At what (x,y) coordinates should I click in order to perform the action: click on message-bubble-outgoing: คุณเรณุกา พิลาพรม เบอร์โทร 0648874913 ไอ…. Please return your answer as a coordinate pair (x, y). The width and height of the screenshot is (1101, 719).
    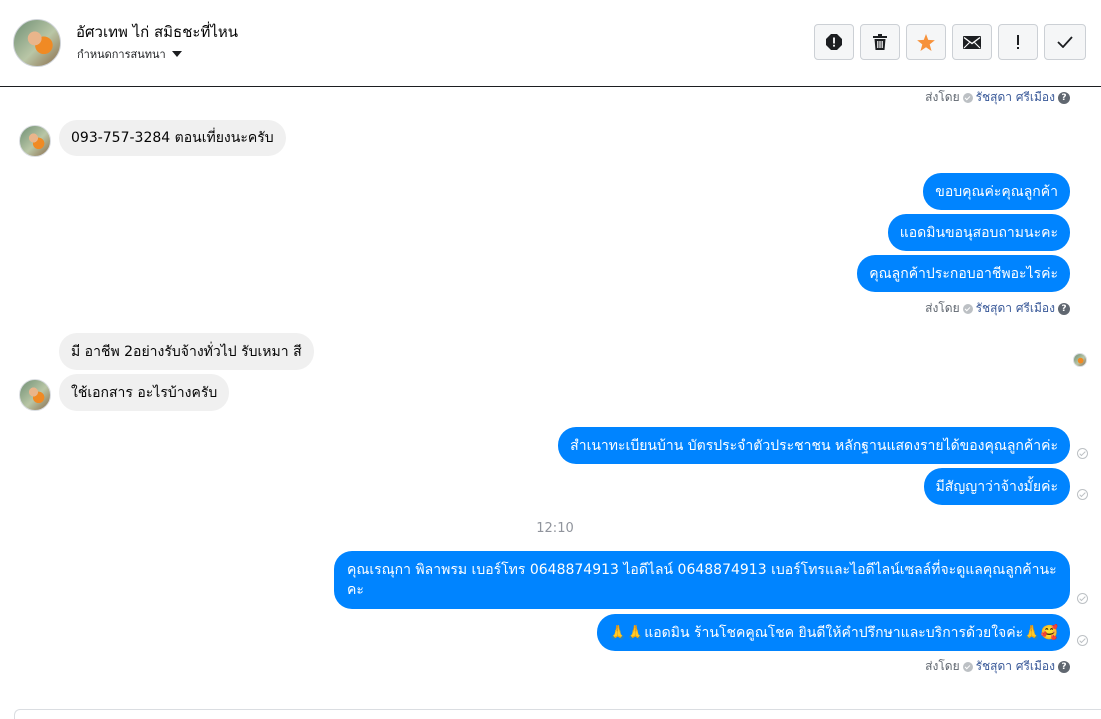
    Looking at the image, I should click on (702, 580).